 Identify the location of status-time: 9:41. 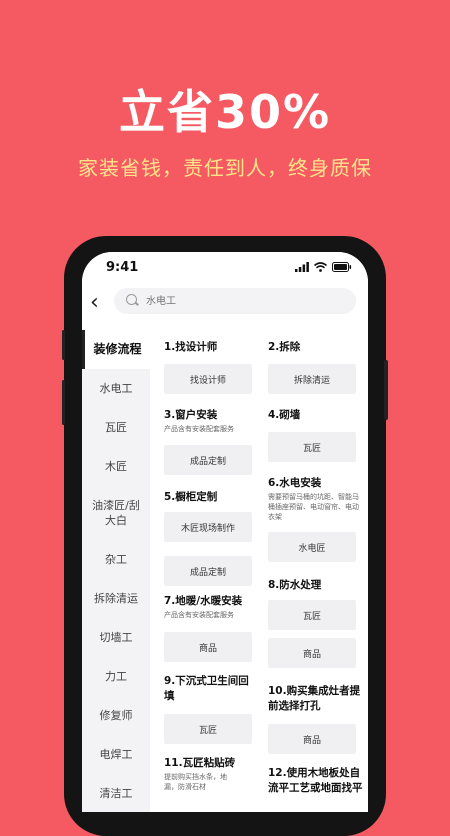
(122, 267).